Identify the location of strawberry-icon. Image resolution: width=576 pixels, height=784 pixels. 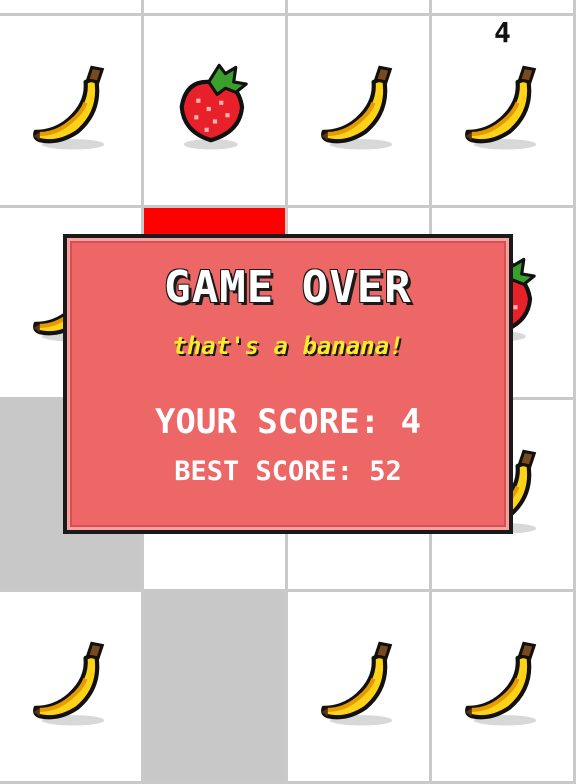
(215, 111).